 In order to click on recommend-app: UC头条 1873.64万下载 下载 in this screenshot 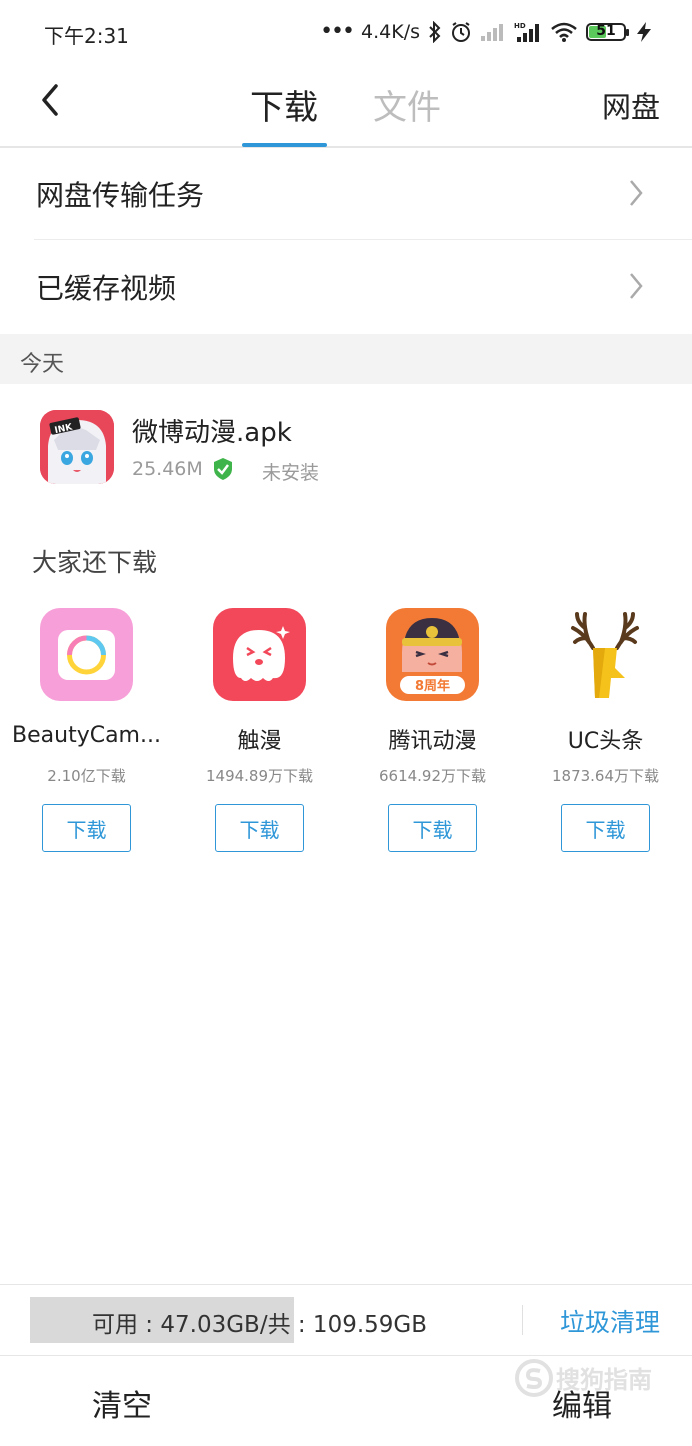, I will do `click(605, 731)`.